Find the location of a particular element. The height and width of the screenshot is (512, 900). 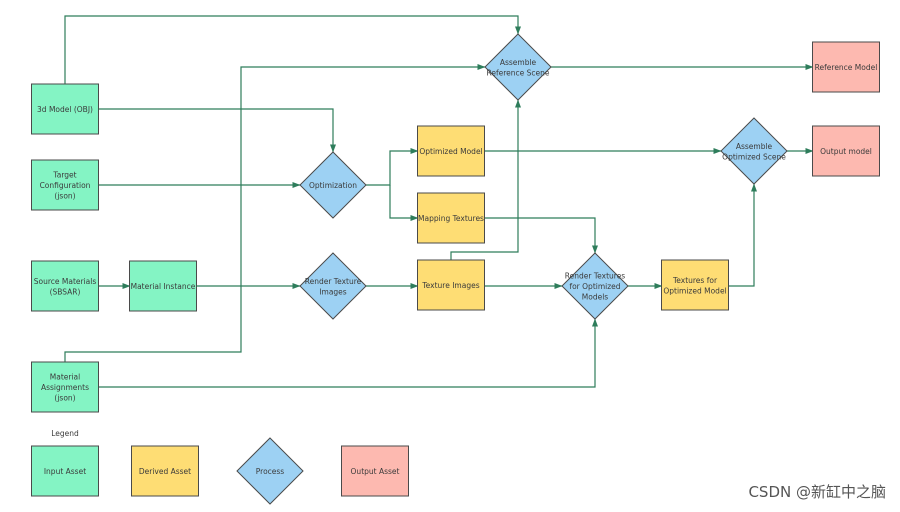

node-target-config-label: Configuration is located at coordinates (65, 185).